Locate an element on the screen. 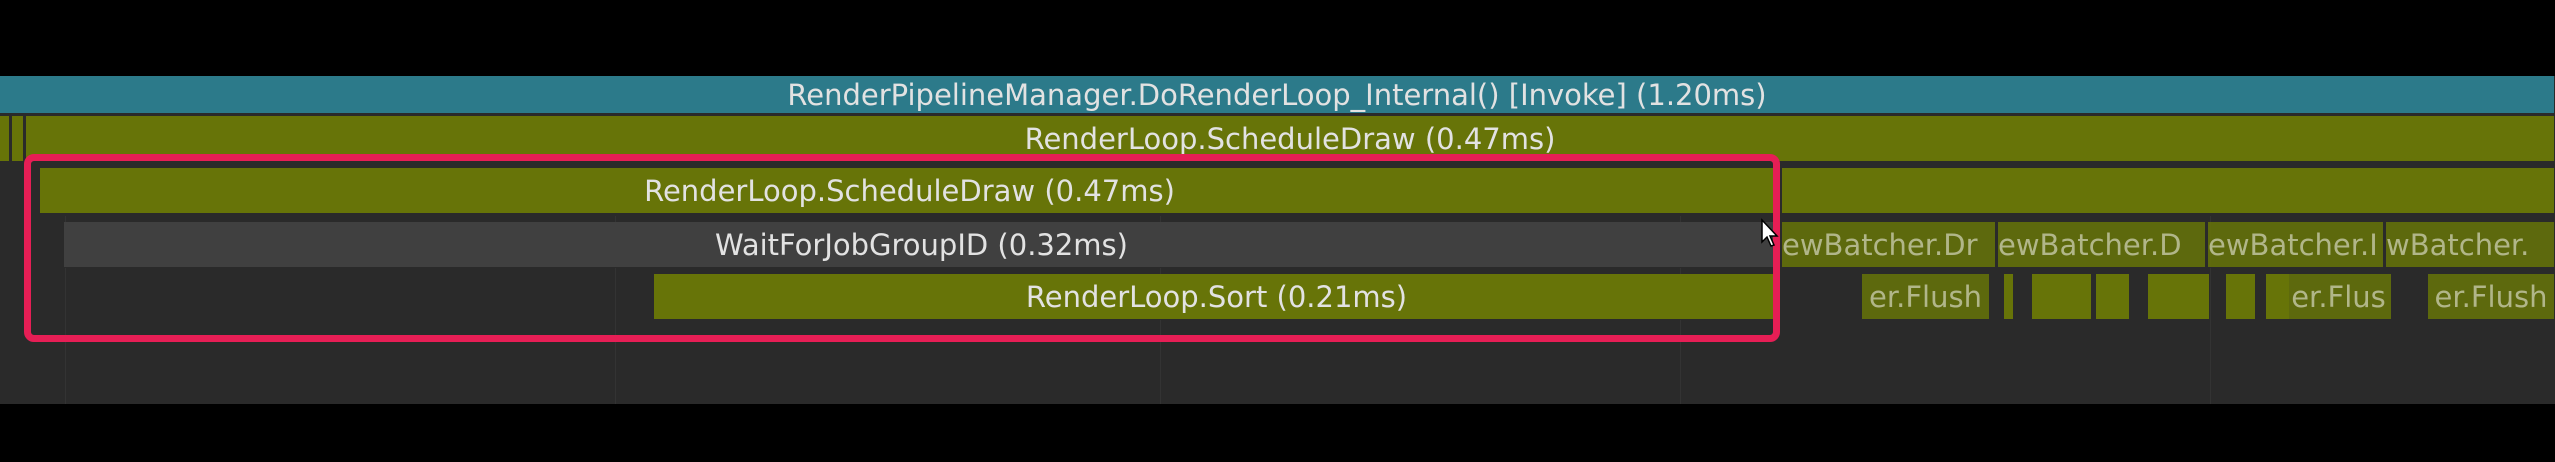 This screenshot has width=2555, height=462. sample-bar-render-loop-sort: RenderLoop.Sort (0.21ms) is located at coordinates (1217, 297).